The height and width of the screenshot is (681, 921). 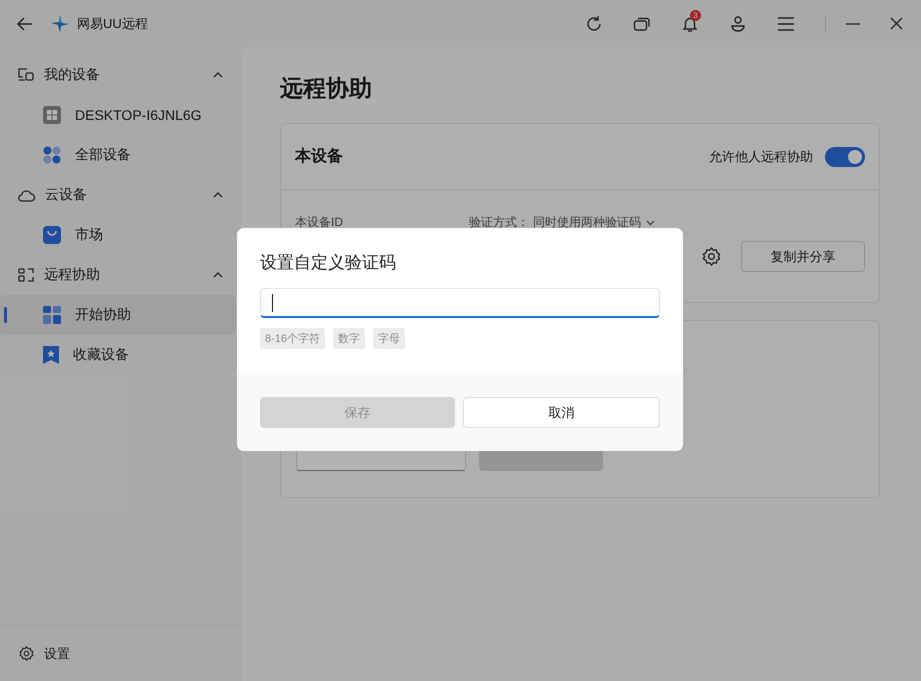 What do you see at coordinates (845, 156) in the screenshot?
I see `toggle-switch` at bounding box center [845, 156].